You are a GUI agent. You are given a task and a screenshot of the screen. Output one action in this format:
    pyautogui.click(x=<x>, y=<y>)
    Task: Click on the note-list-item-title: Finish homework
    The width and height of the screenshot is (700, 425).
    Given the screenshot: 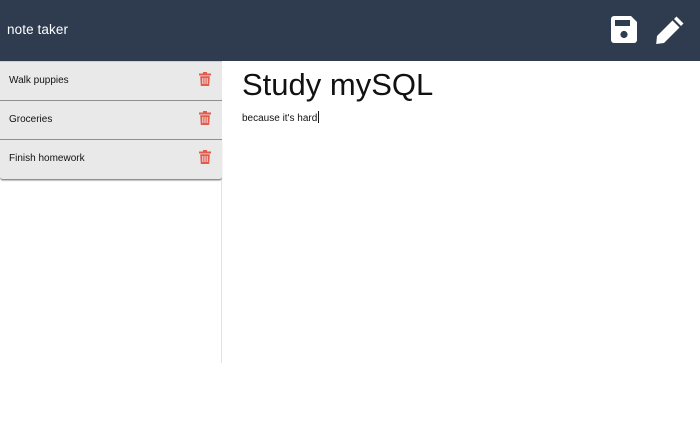 What is the action you would take?
    pyautogui.click(x=47, y=158)
    